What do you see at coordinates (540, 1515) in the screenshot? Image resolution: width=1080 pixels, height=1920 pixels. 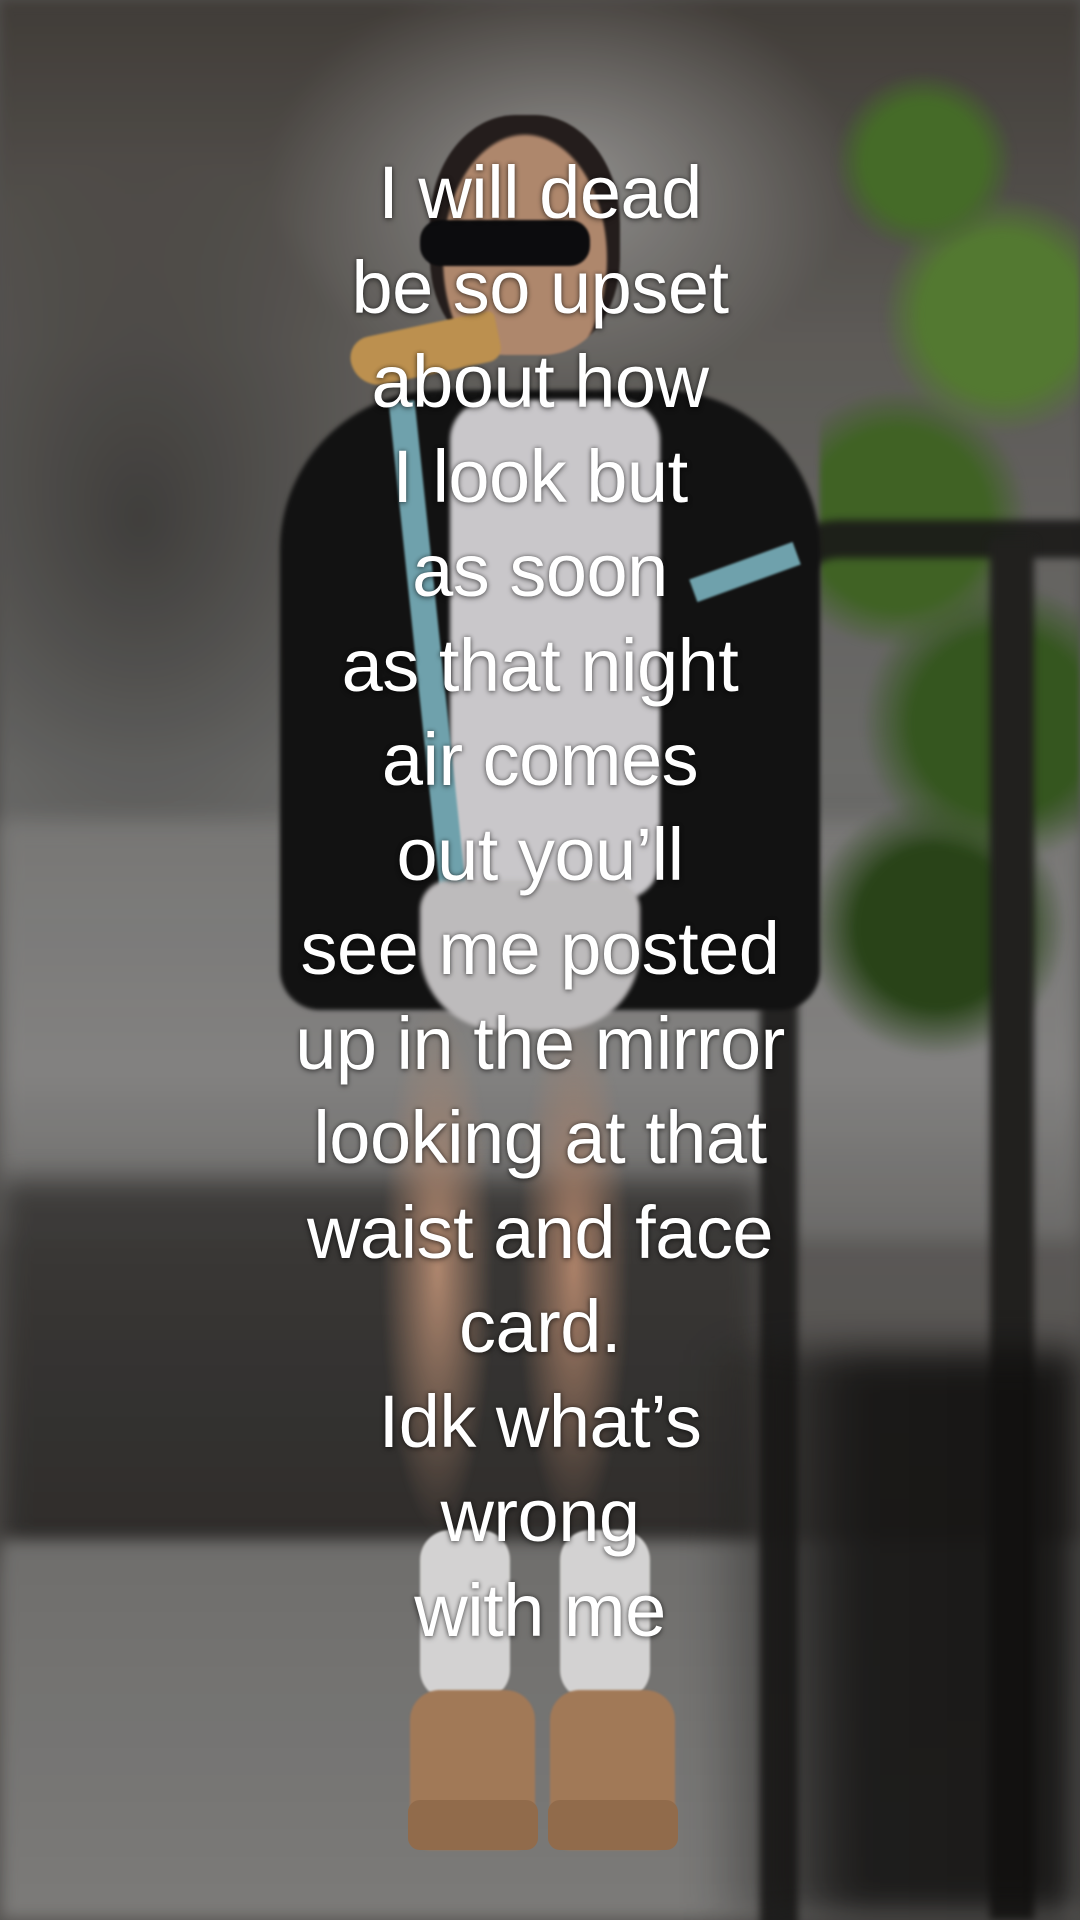 I see `caption-line: wrong` at bounding box center [540, 1515].